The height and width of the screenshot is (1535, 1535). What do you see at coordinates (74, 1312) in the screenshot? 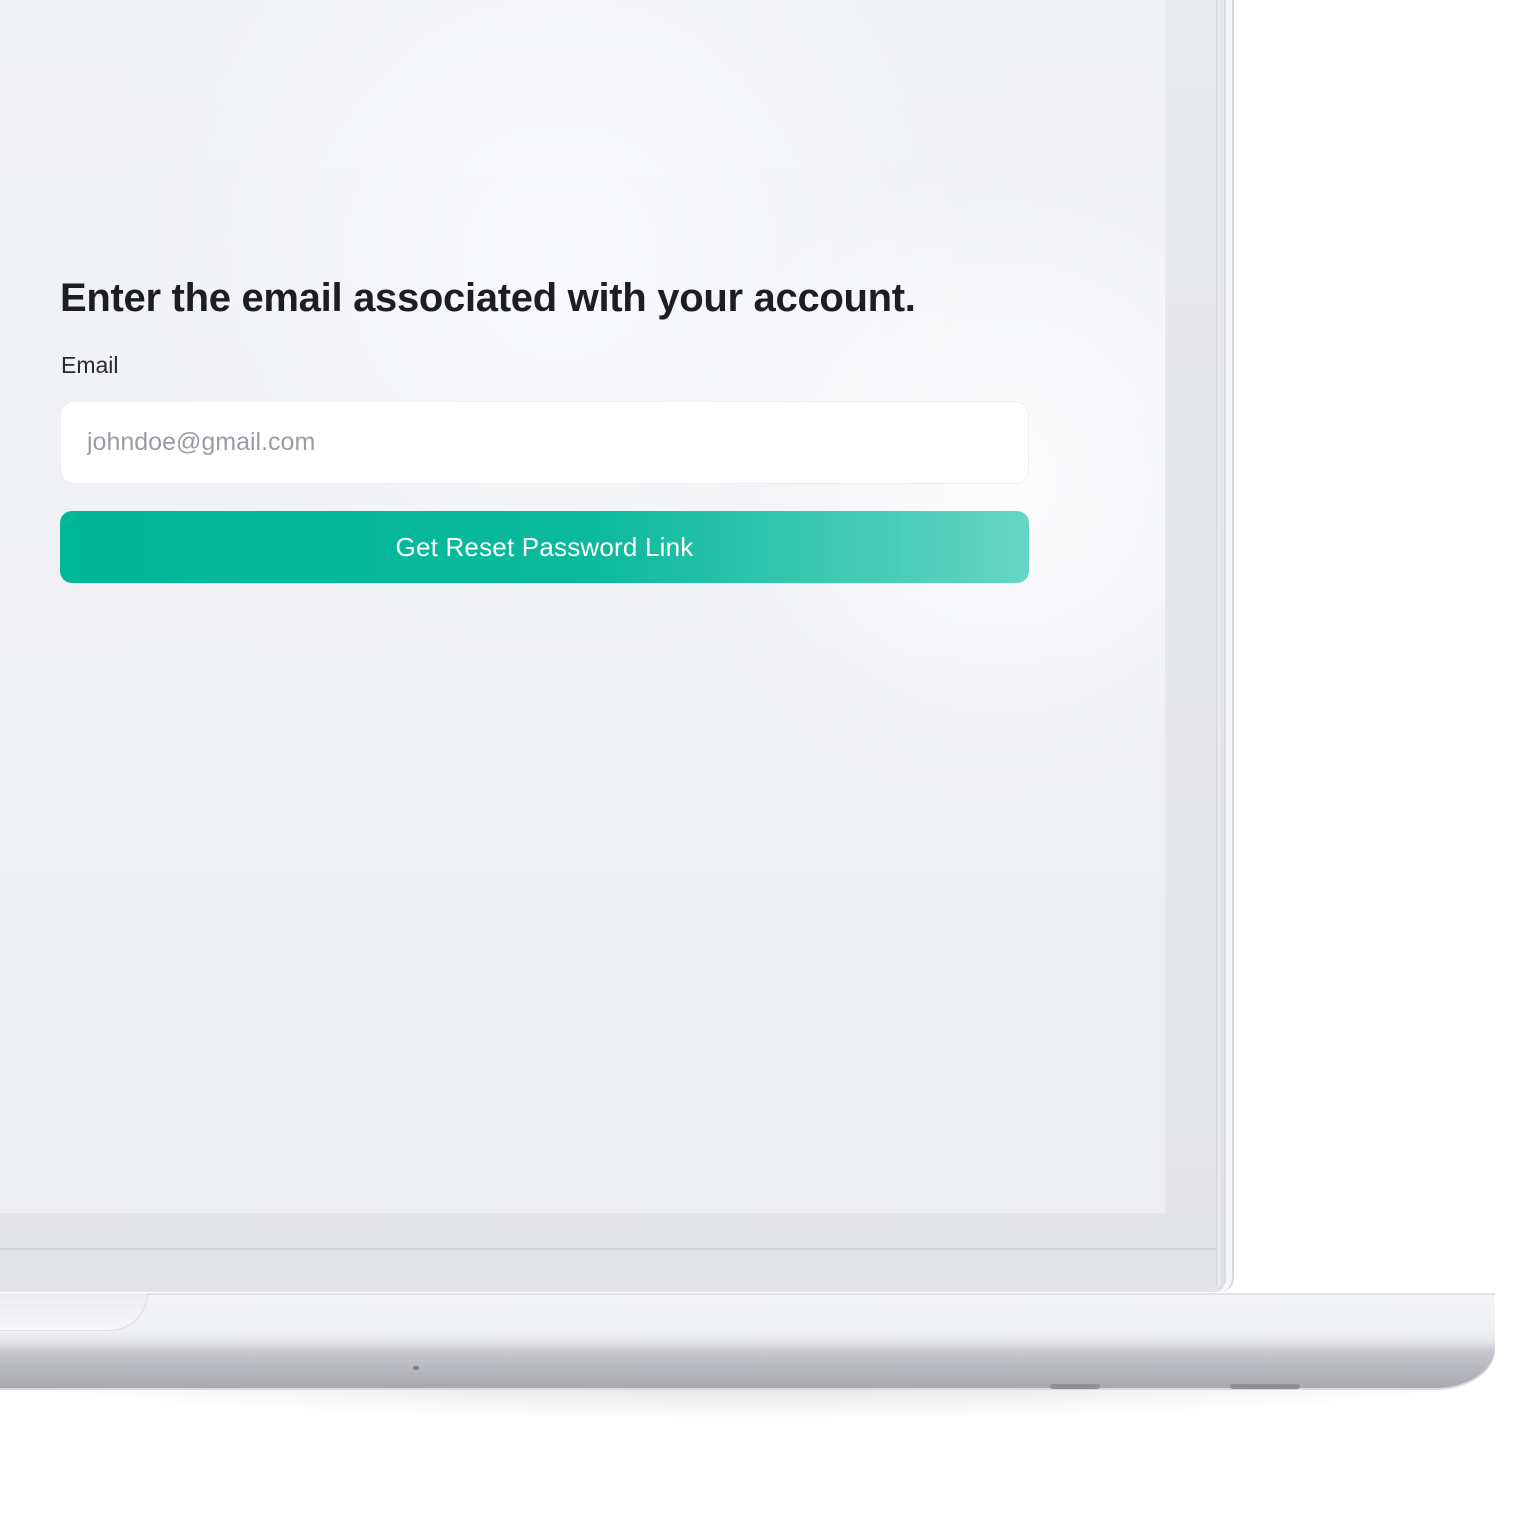
I see `lid-opening-notch` at bounding box center [74, 1312].